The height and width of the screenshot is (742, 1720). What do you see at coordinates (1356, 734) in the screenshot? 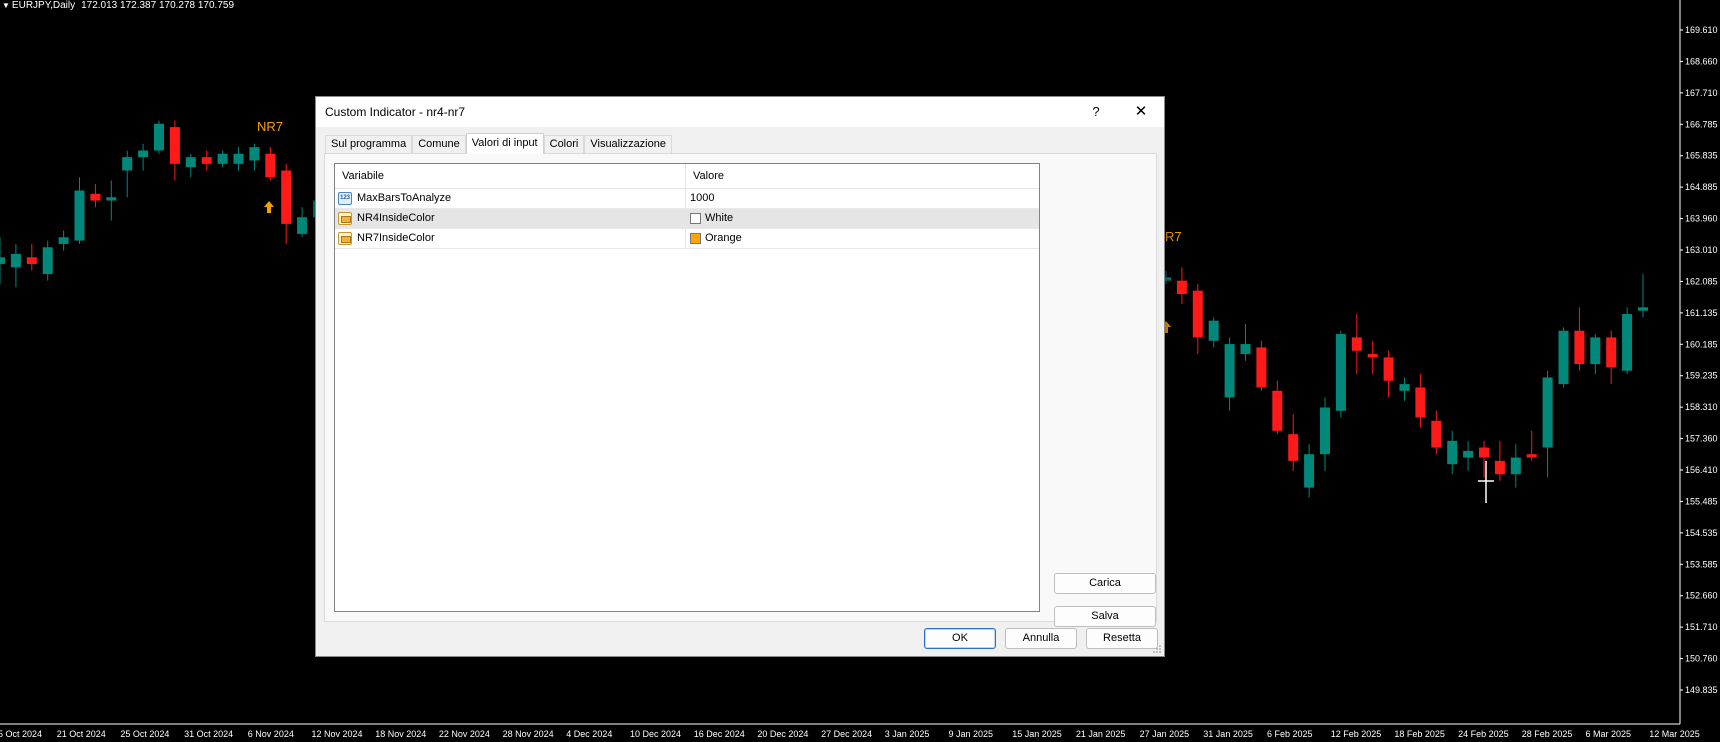
I see `date-tick-label: 12 Feb 2025` at bounding box center [1356, 734].